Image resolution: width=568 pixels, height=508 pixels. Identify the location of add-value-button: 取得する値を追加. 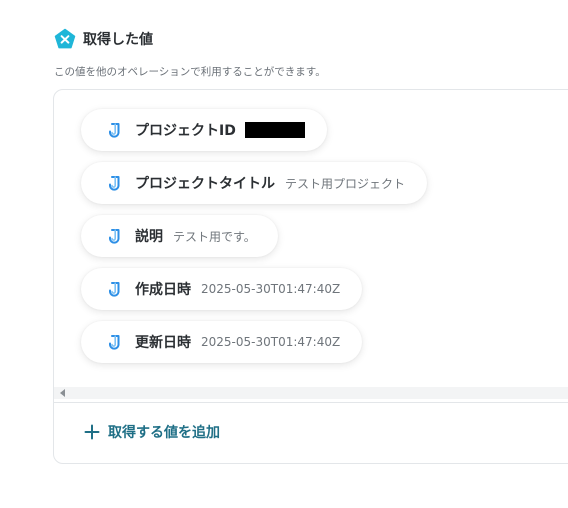
(152, 432).